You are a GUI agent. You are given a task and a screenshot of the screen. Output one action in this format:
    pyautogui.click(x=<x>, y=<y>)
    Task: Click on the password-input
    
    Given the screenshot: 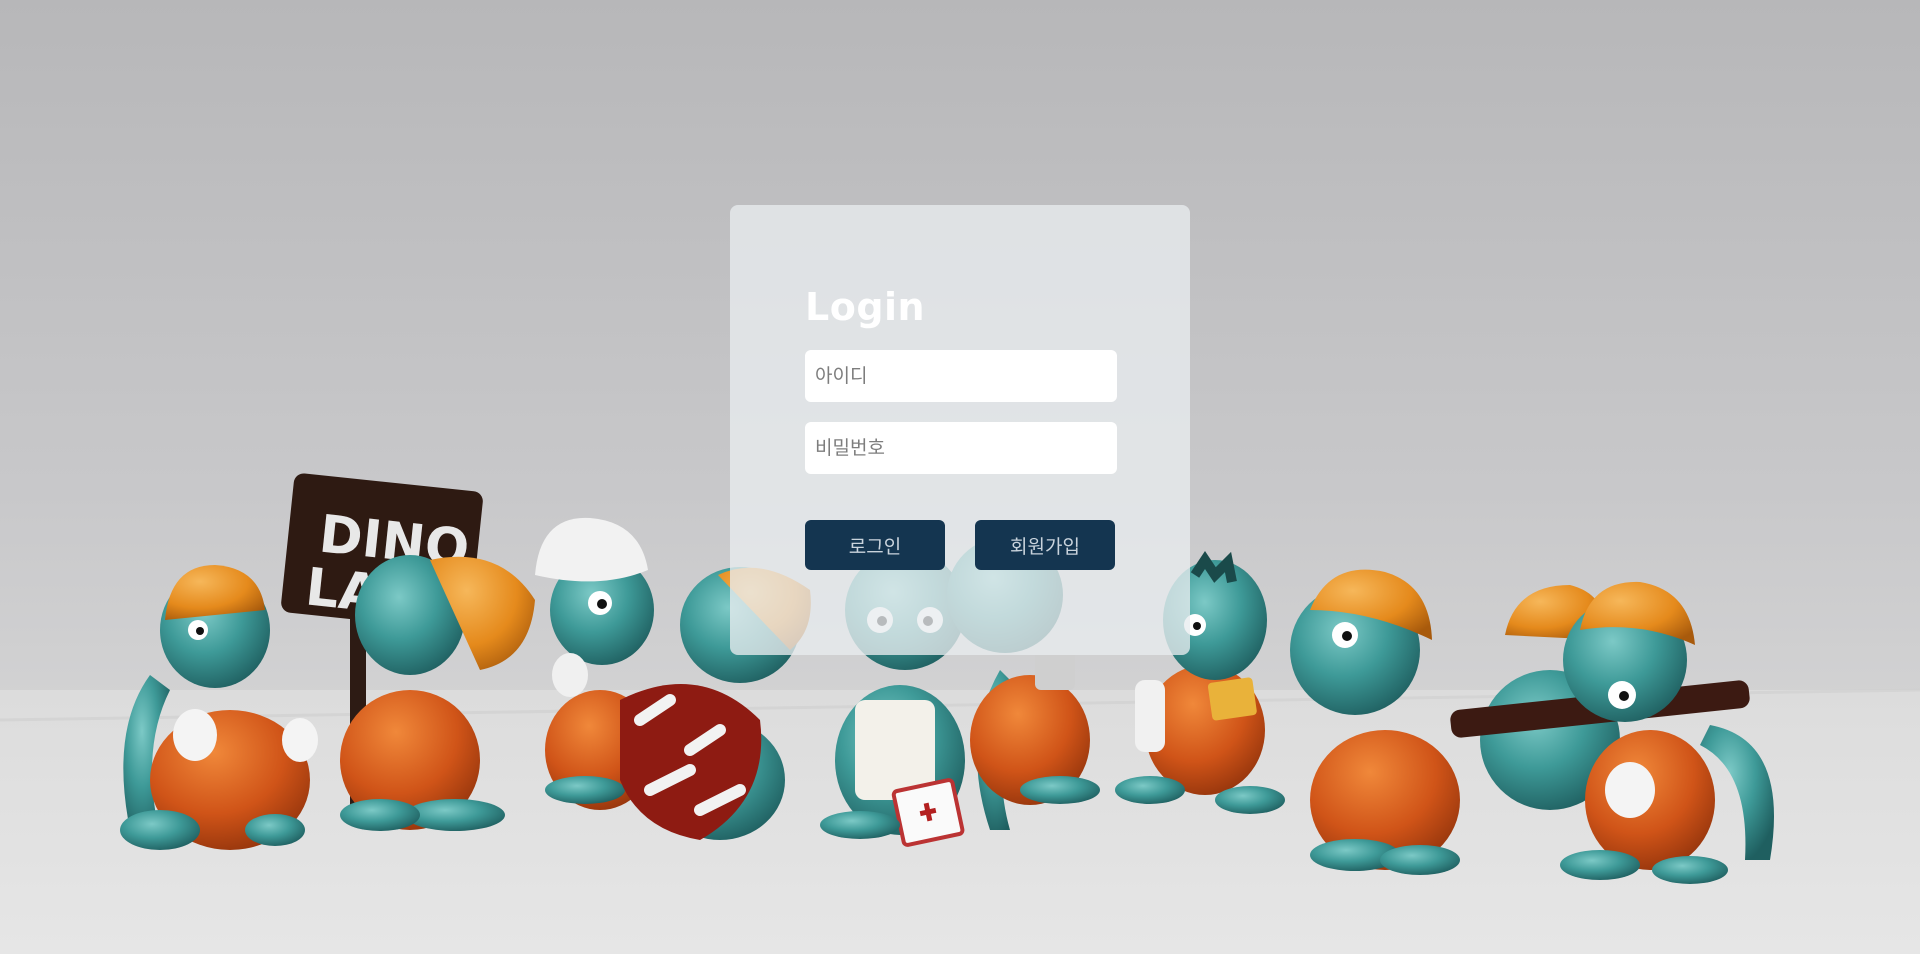 What is the action you would take?
    pyautogui.click(x=961, y=448)
    